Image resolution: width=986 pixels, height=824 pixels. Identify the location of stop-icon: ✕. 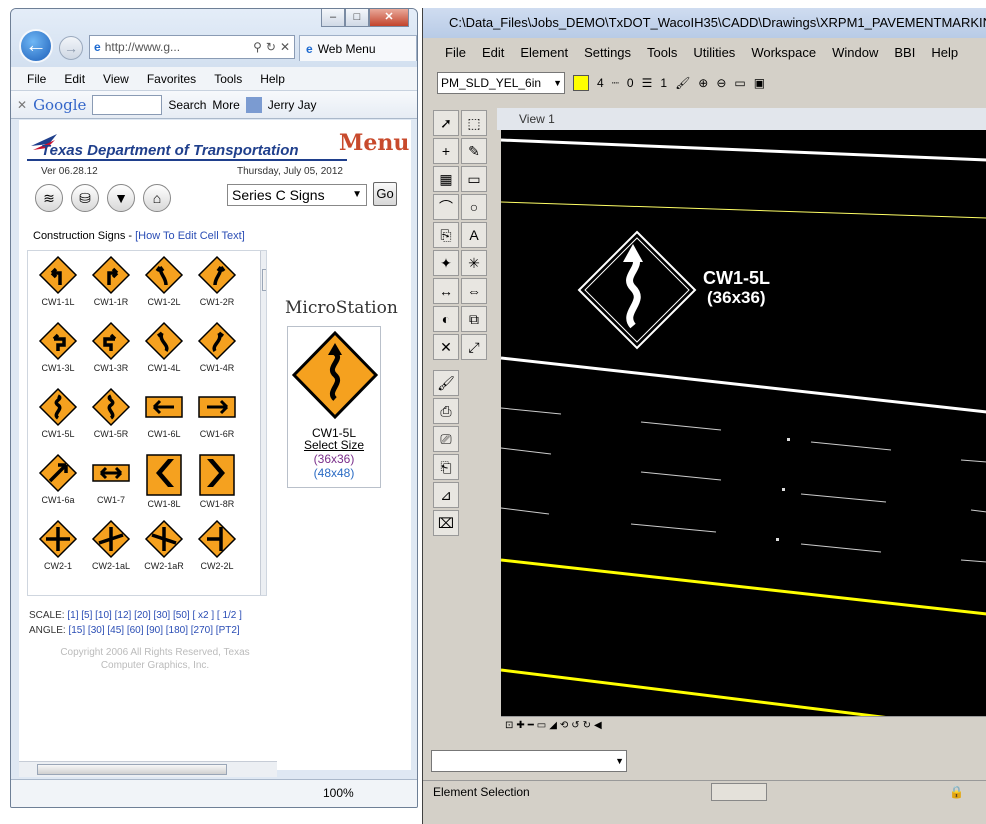
(287, 47).